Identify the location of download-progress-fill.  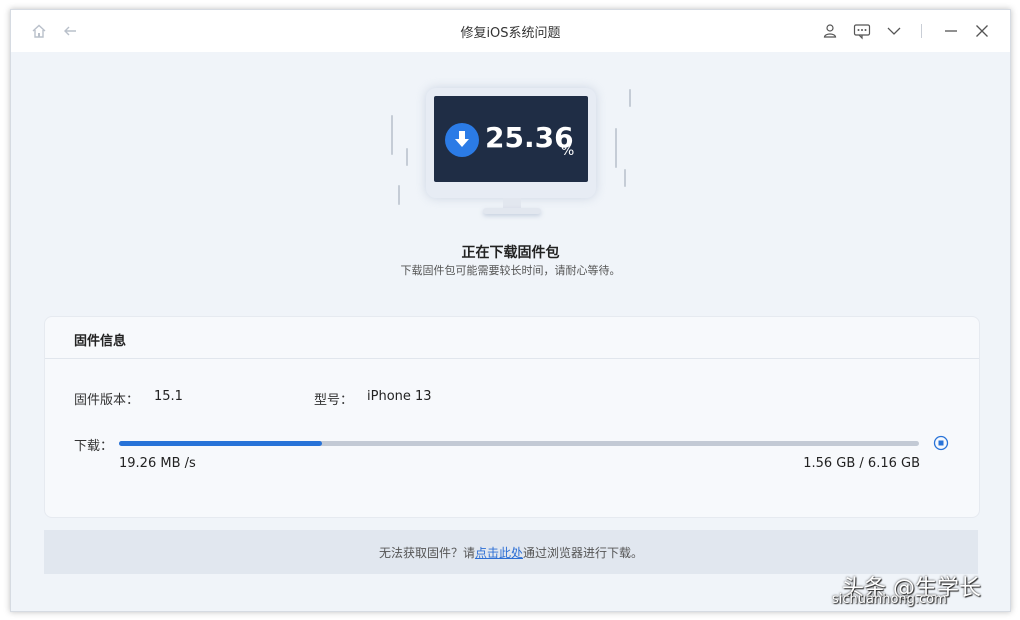
(220, 443).